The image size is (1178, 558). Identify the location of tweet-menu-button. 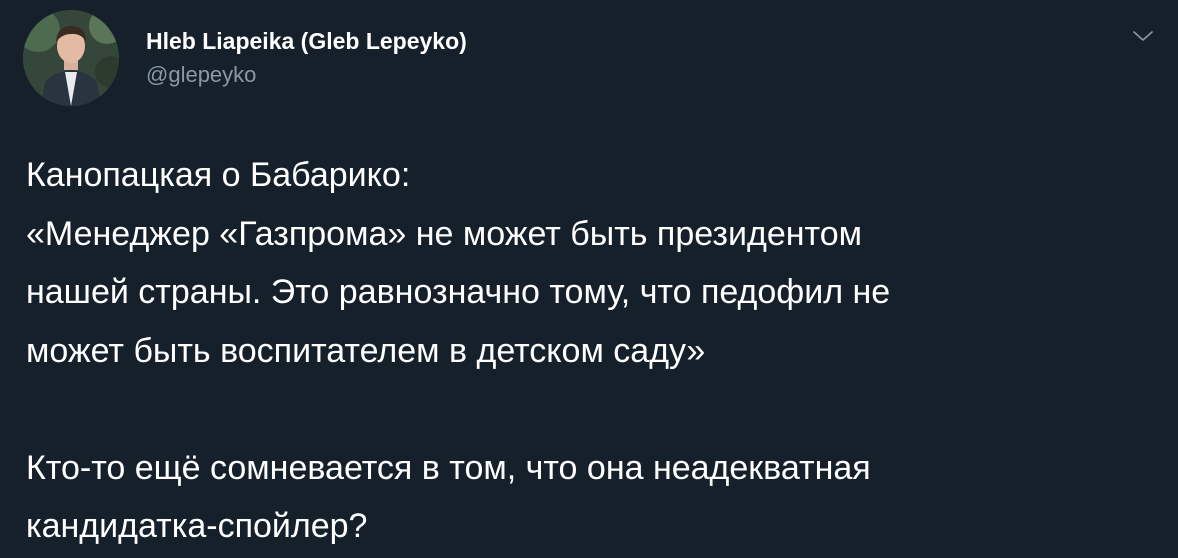
(1143, 36).